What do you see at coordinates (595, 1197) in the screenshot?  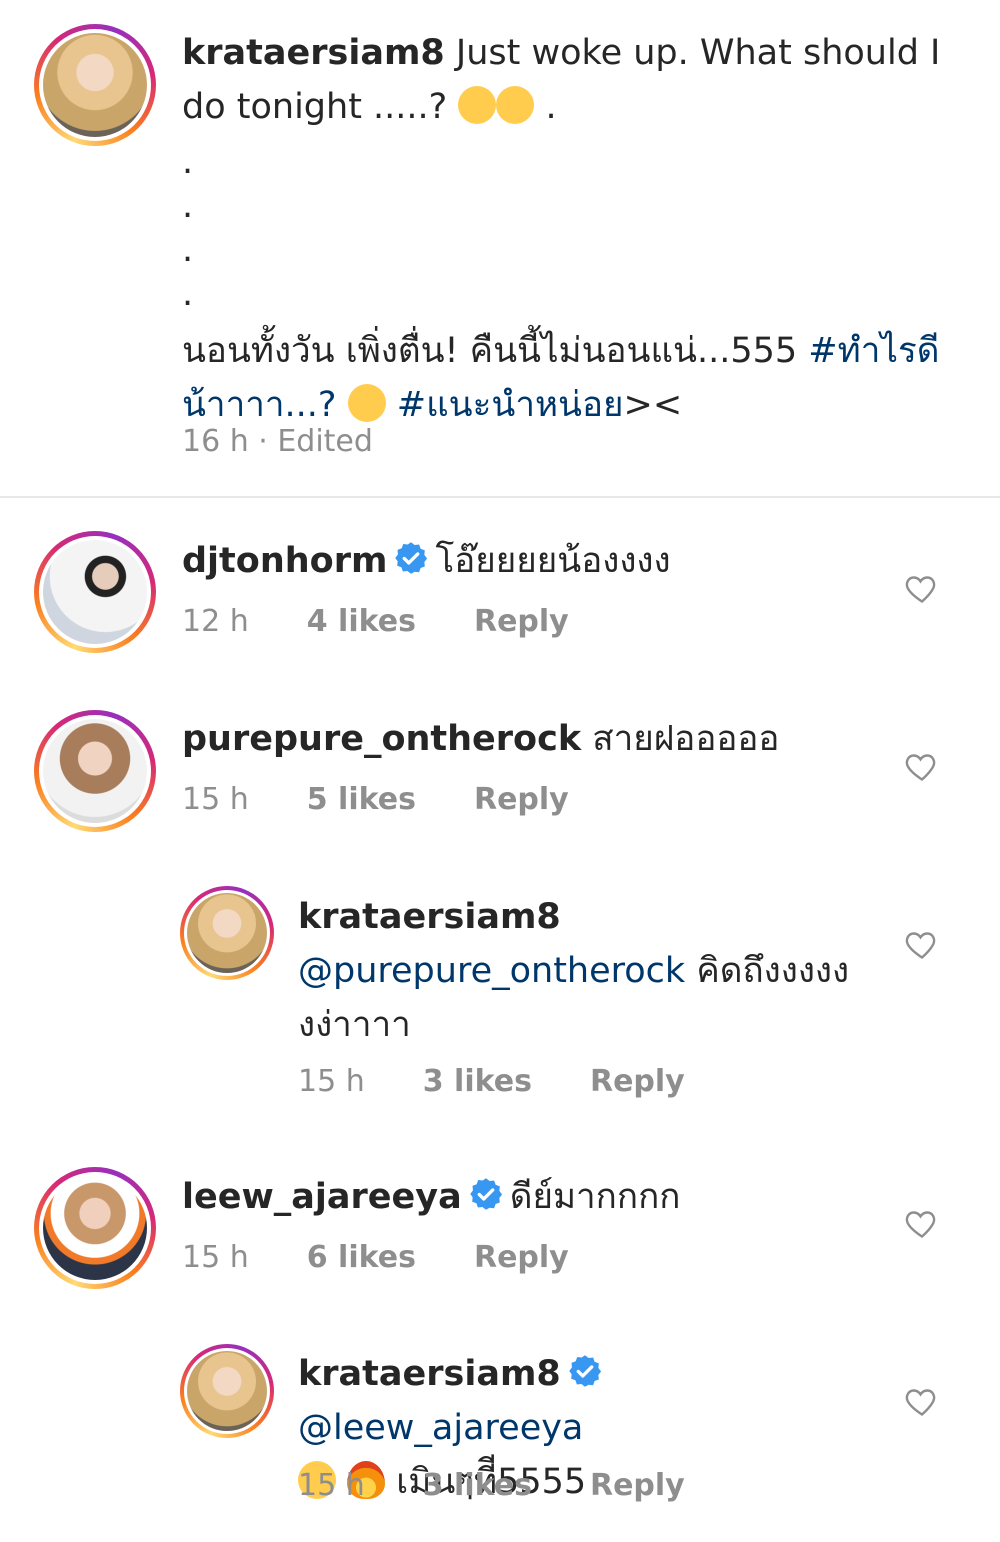 I see `comment-text: ดีย์มากกกก` at bounding box center [595, 1197].